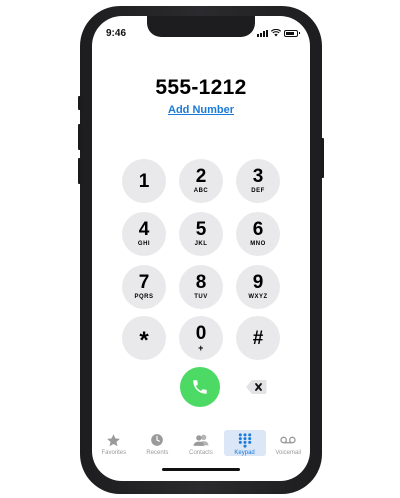 The height and width of the screenshot is (498, 400). What do you see at coordinates (79, 103) in the screenshot?
I see `silent-switch` at bounding box center [79, 103].